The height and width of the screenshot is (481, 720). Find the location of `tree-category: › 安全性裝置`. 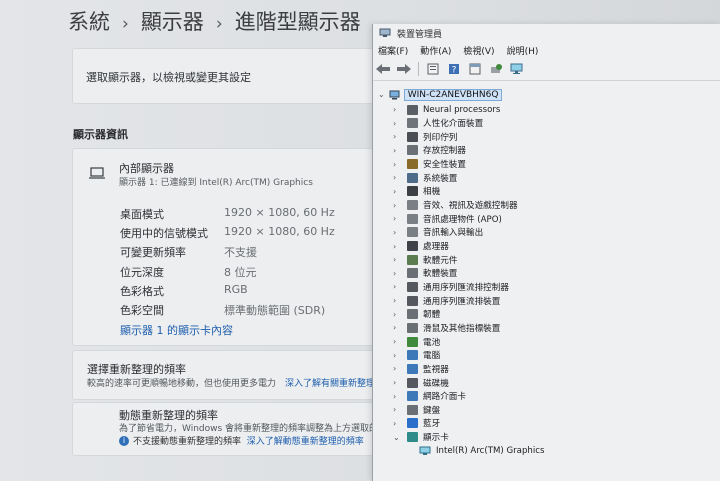

tree-category: › 安全性裝置 is located at coordinates (429, 164).